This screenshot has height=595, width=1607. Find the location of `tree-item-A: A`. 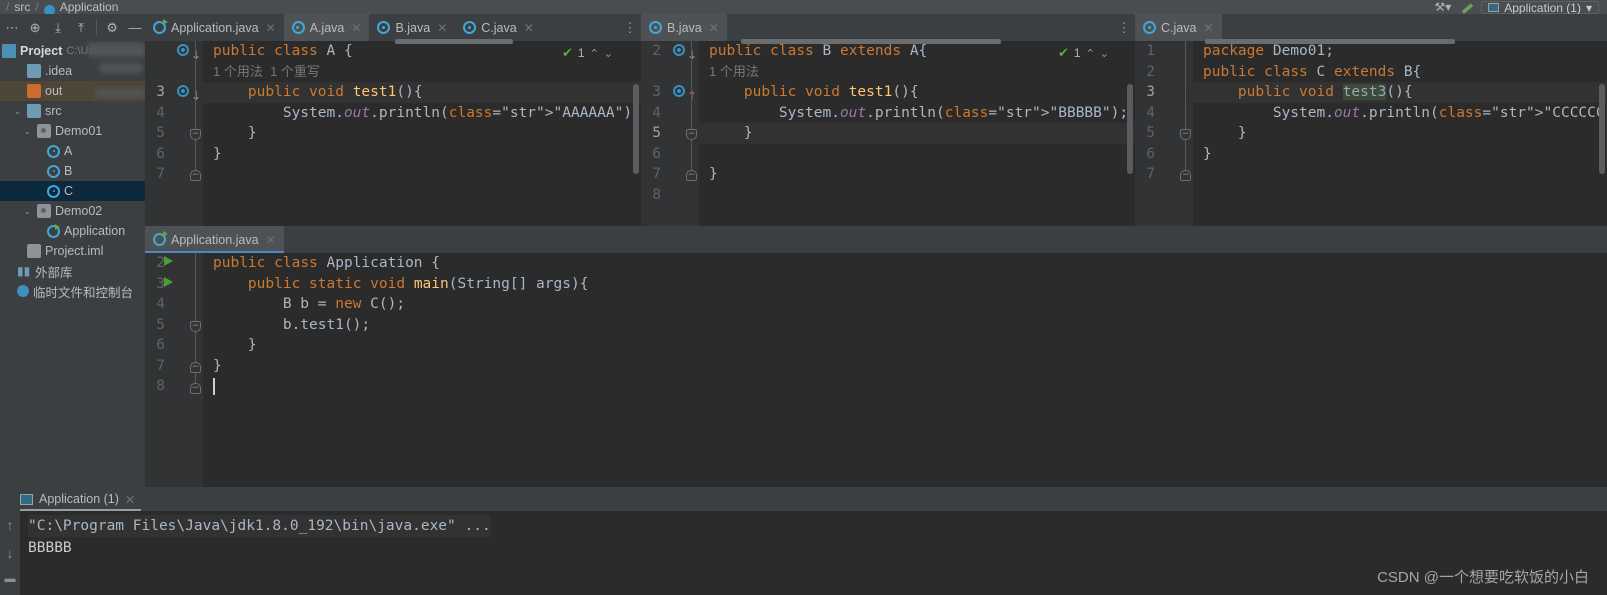

tree-item-A: A is located at coordinates (72, 151).